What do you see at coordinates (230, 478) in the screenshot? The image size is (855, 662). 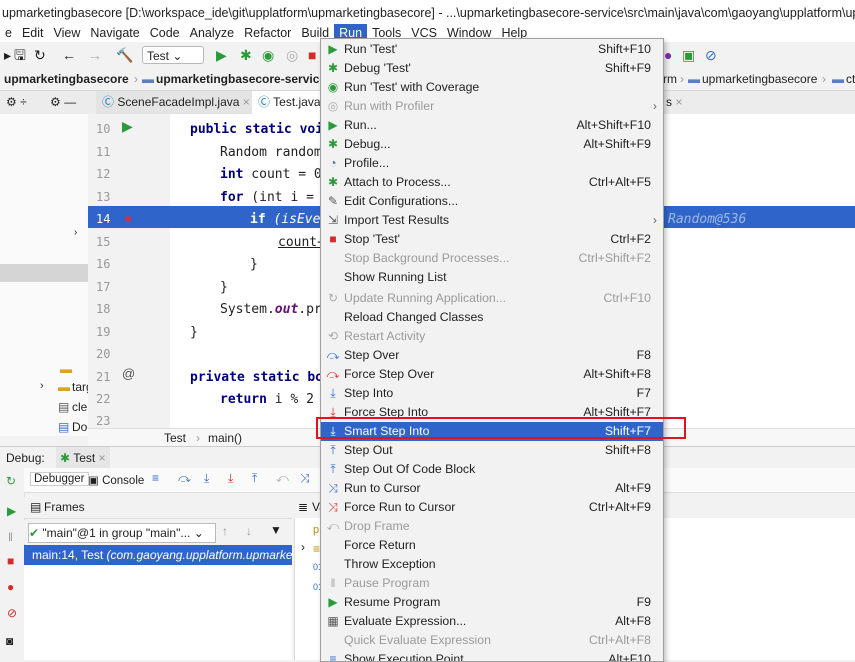 I see `force-step-into-icon: ⤓` at bounding box center [230, 478].